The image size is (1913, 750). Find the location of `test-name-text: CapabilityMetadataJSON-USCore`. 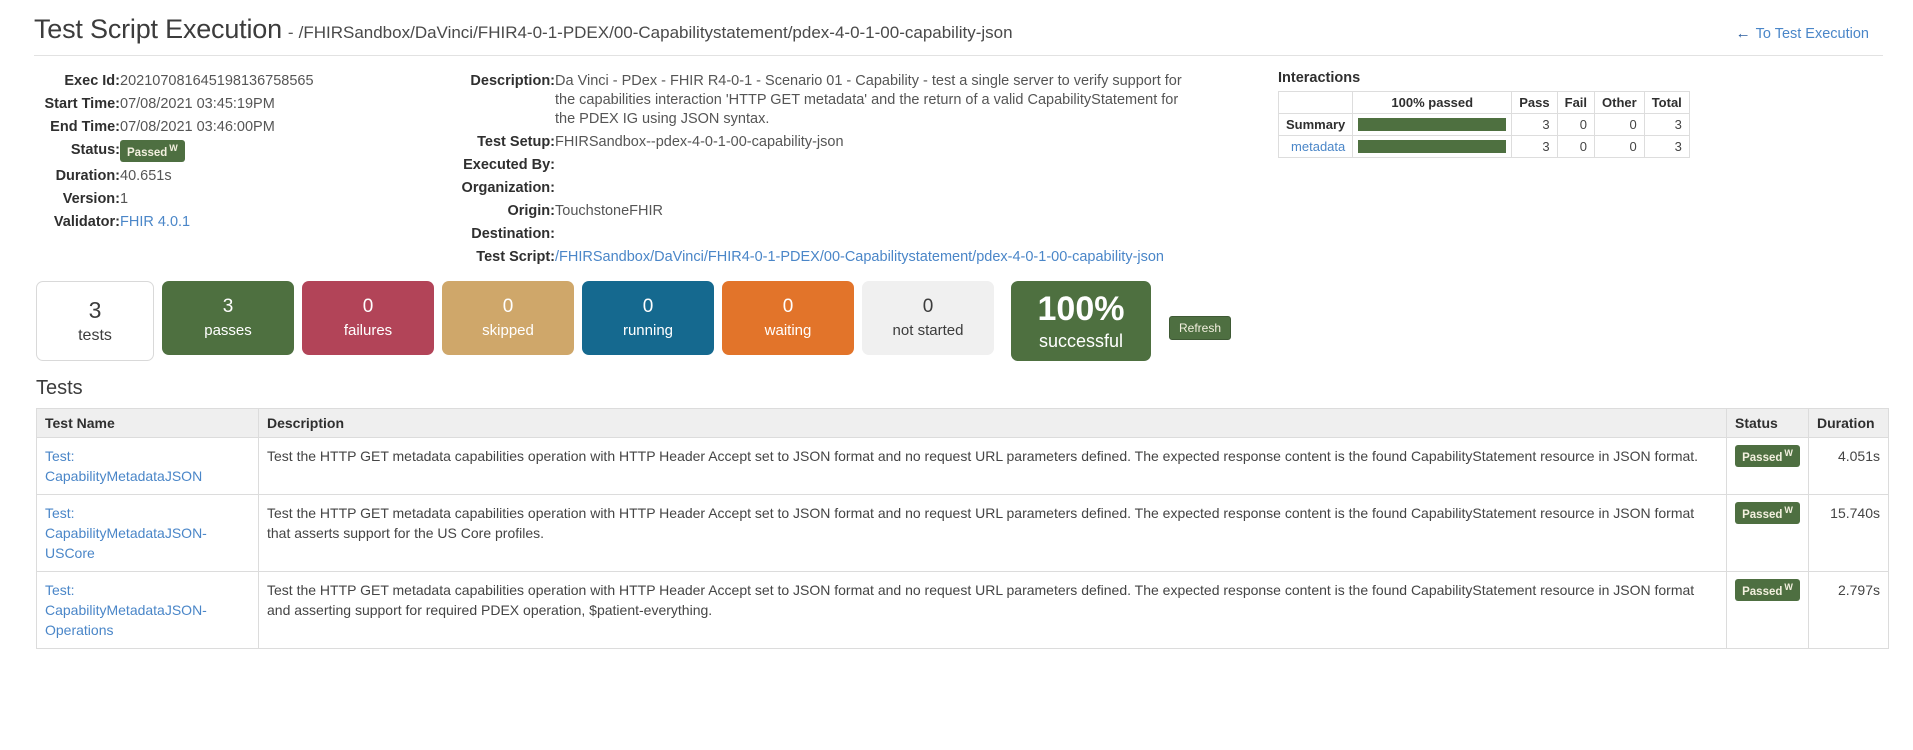

test-name-text: CapabilityMetadataJSON-USCore is located at coordinates (126, 543).